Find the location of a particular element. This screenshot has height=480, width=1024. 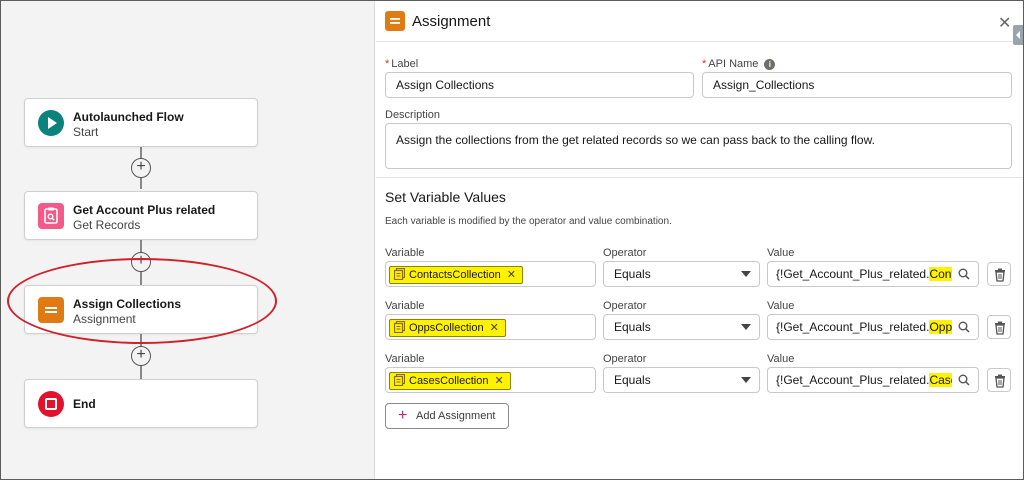

api-name-input: Assign_Collections is located at coordinates (857, 85).